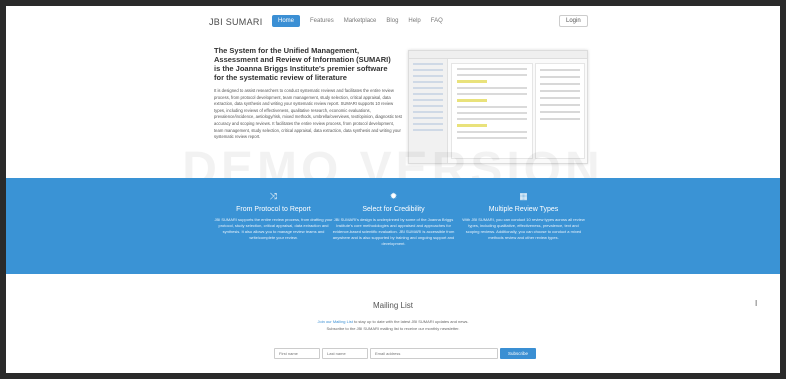 Image resolution: width=786 pixels, height=379 pixels. I want to click on mailing-list-title: Mailing List, so click(392, 305).